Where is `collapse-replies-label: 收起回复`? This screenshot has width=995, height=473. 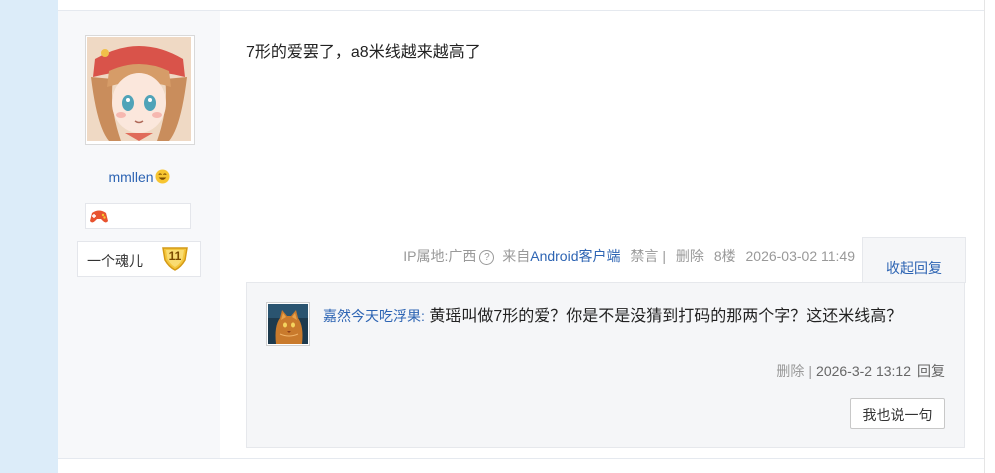 collapse-replies-label: 收起回复 is located at coordinates (914, 268).